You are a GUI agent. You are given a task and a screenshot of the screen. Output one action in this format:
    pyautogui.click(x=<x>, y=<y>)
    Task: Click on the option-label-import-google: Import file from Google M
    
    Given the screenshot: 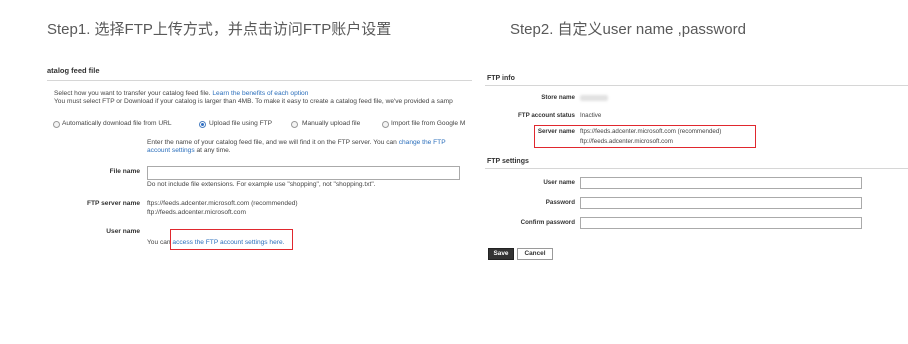 What is the action you would take?
    pyautogui.click(x=428, y=124)
    